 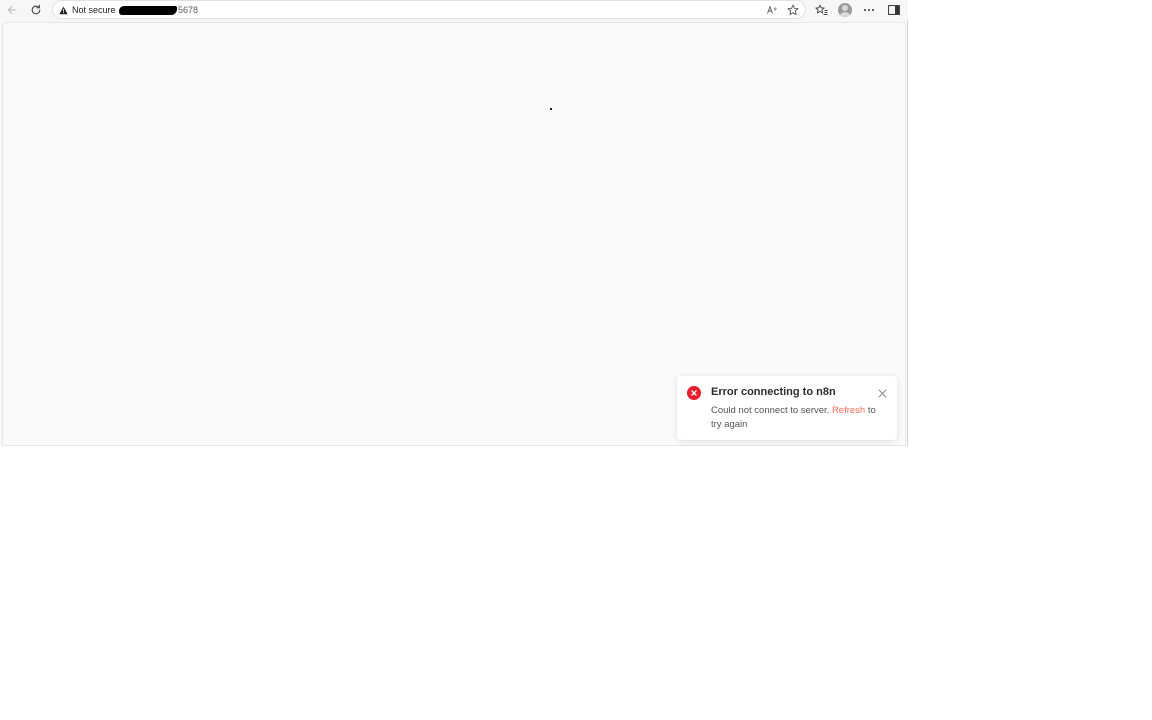 What do you see at coordinates (694, 393) in the screenshot?
I see `error-circle-icon` at bounding box center [694, 393].